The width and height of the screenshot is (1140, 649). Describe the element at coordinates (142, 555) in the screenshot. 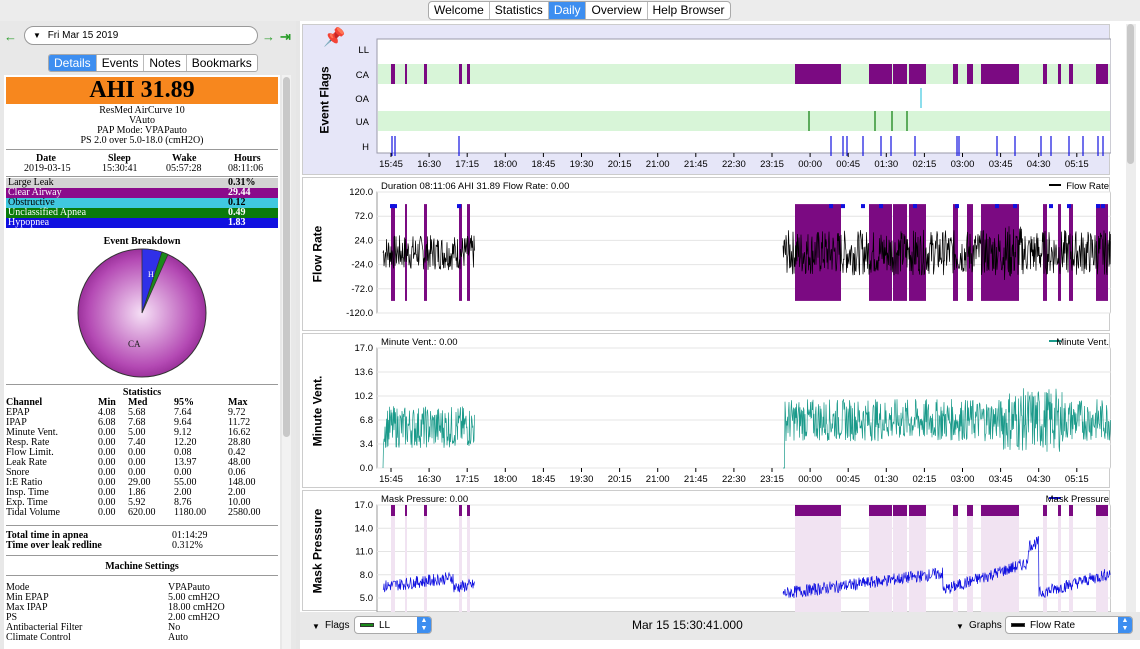

I see `divider` at that location.